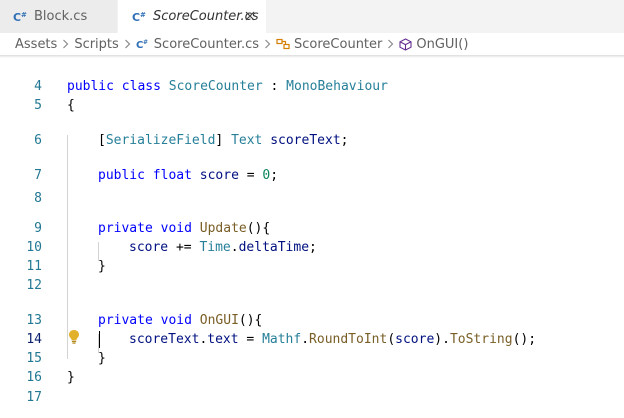 Image resolution: width=624 pixels, height=418 pixels. What do you see at coordinates (348, 339) in the screenshot?
I see `method-call: RoundToInt` at bounding box center [348, 339].